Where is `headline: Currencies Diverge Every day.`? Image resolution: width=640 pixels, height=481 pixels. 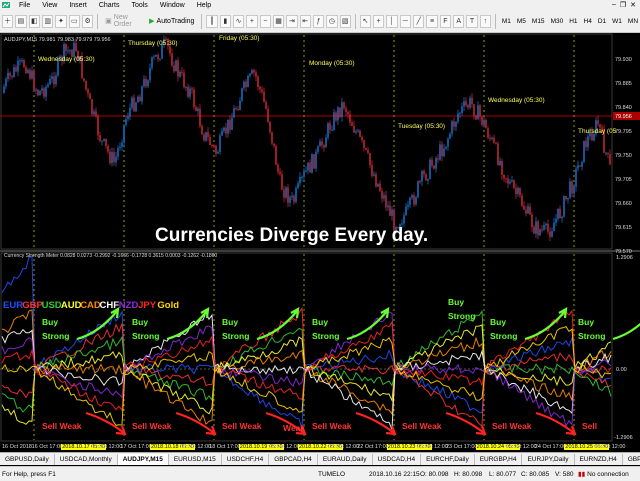 headline: Currencies Diverge Every day. is located at coordinates (291, 235).